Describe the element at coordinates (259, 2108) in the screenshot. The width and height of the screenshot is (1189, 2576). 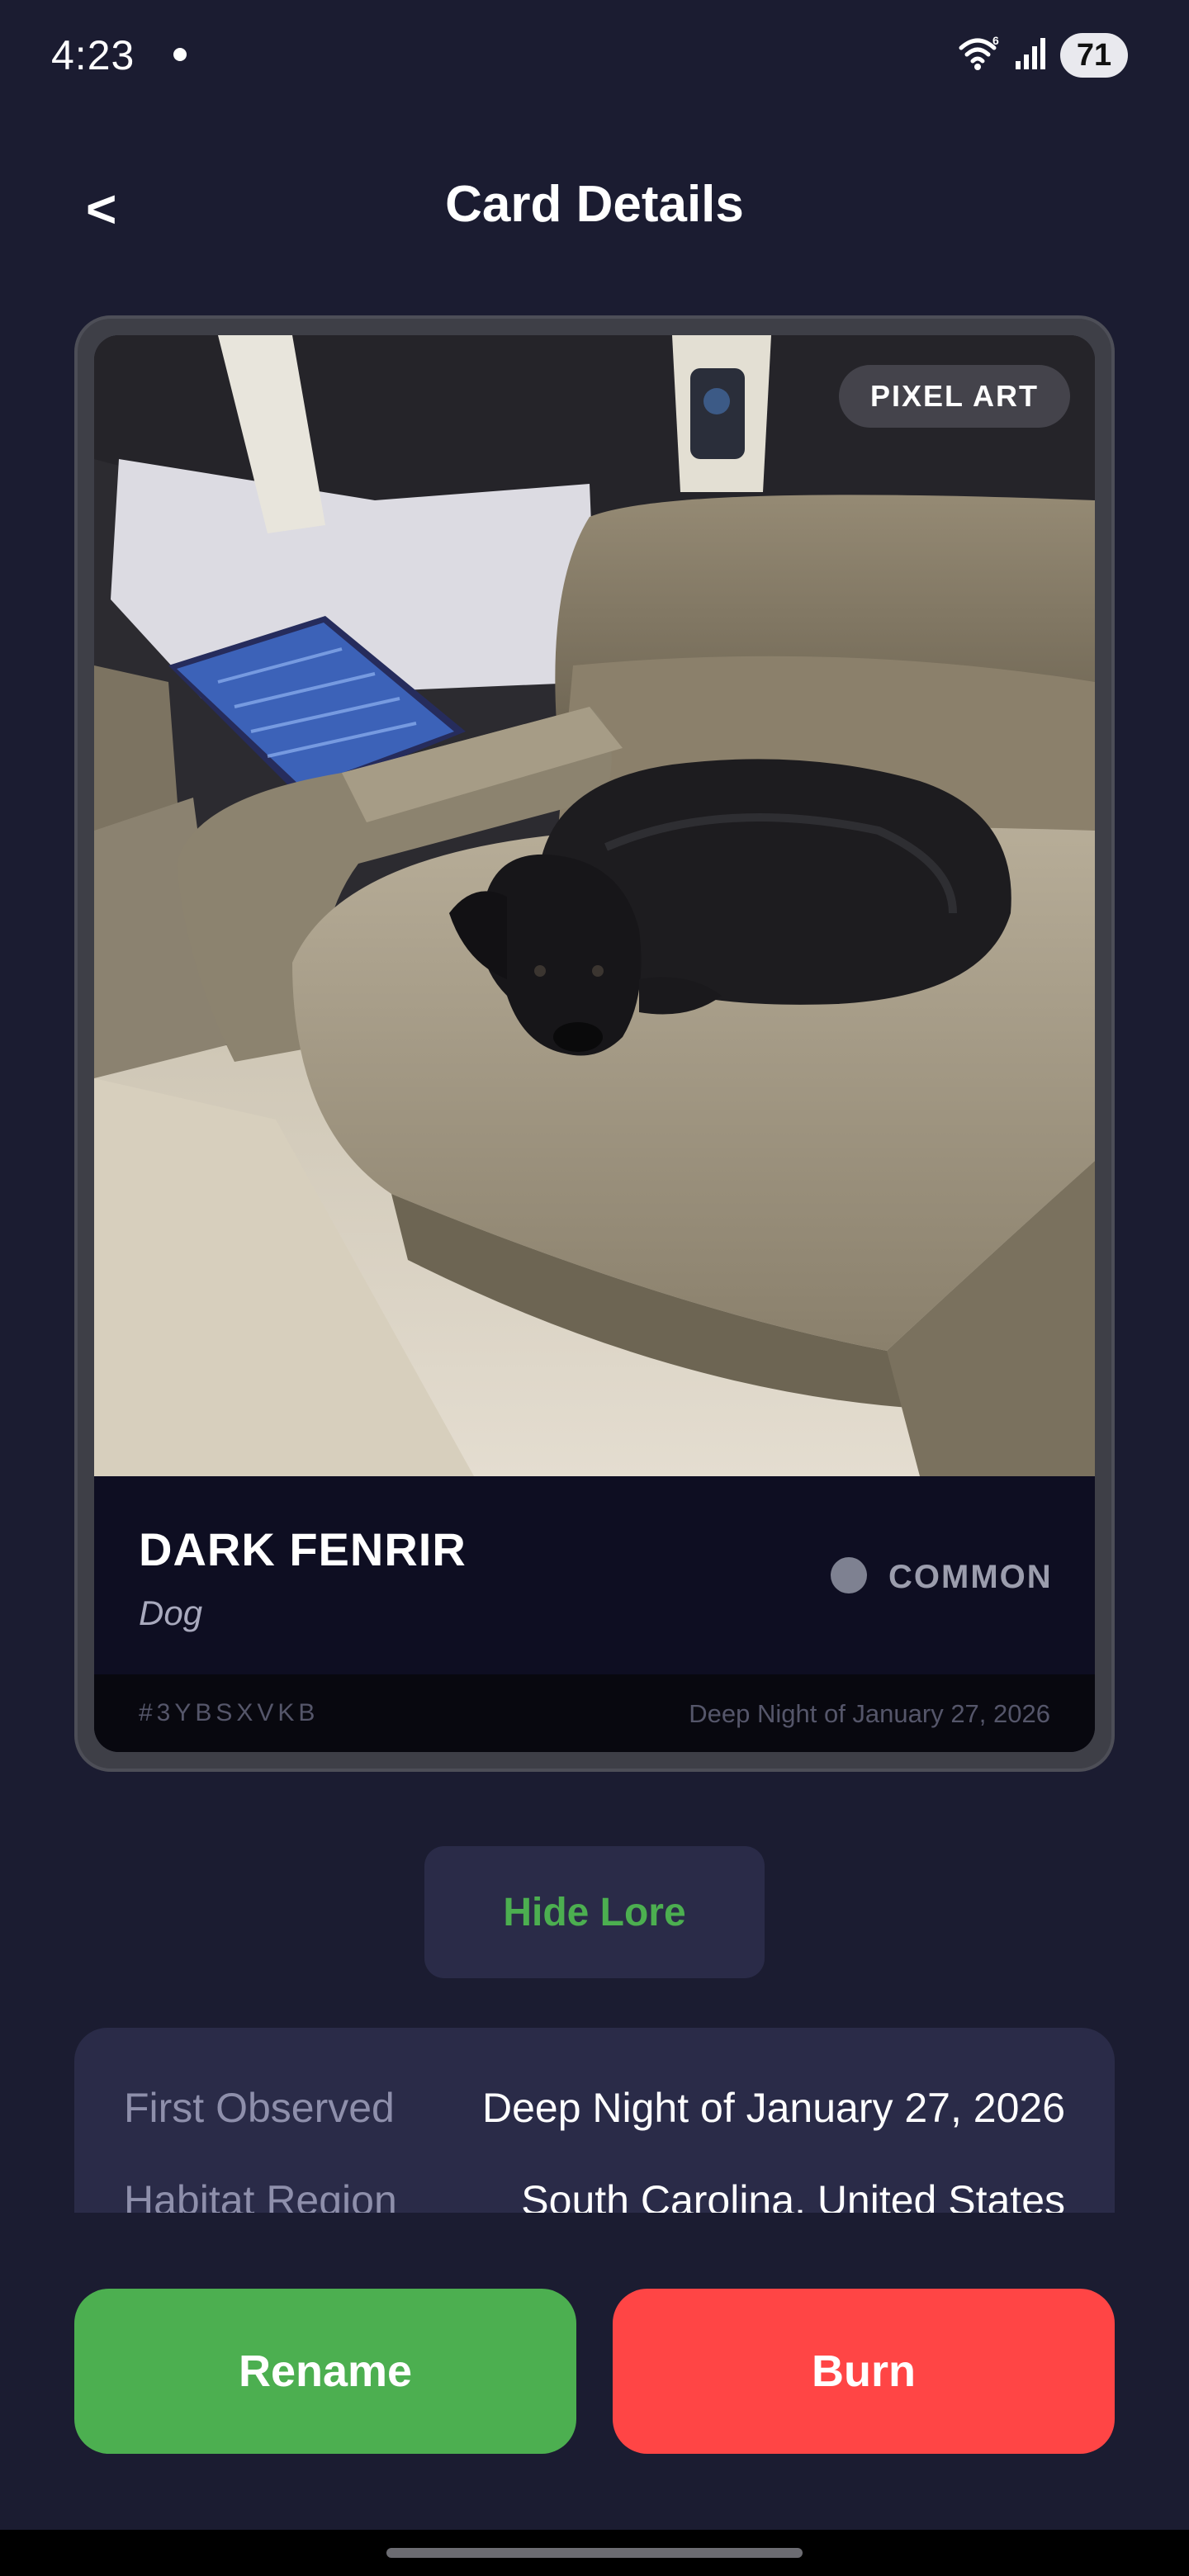
I see `lore-label-first-observed: First Observed` at that location.